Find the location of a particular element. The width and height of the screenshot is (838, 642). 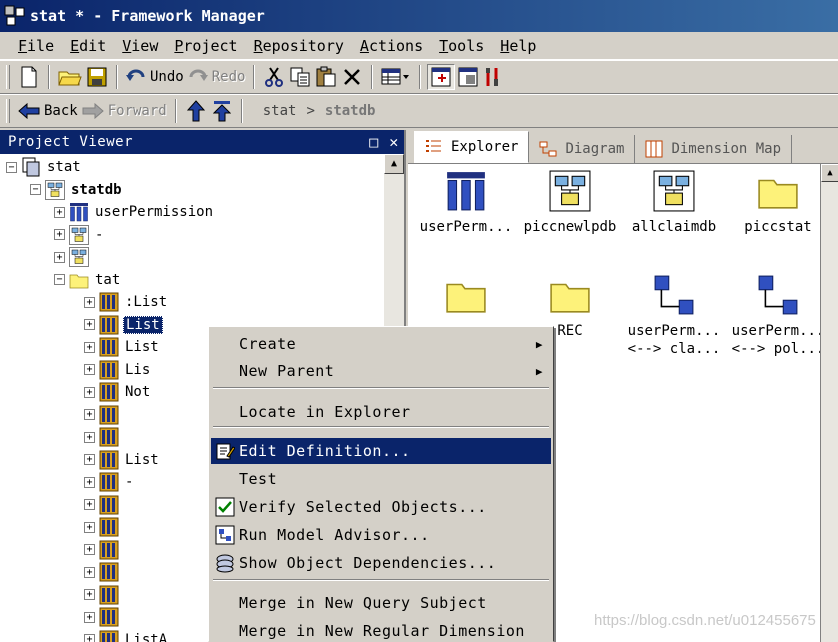

redo-button: Redo is located at coordinates (217, 77).